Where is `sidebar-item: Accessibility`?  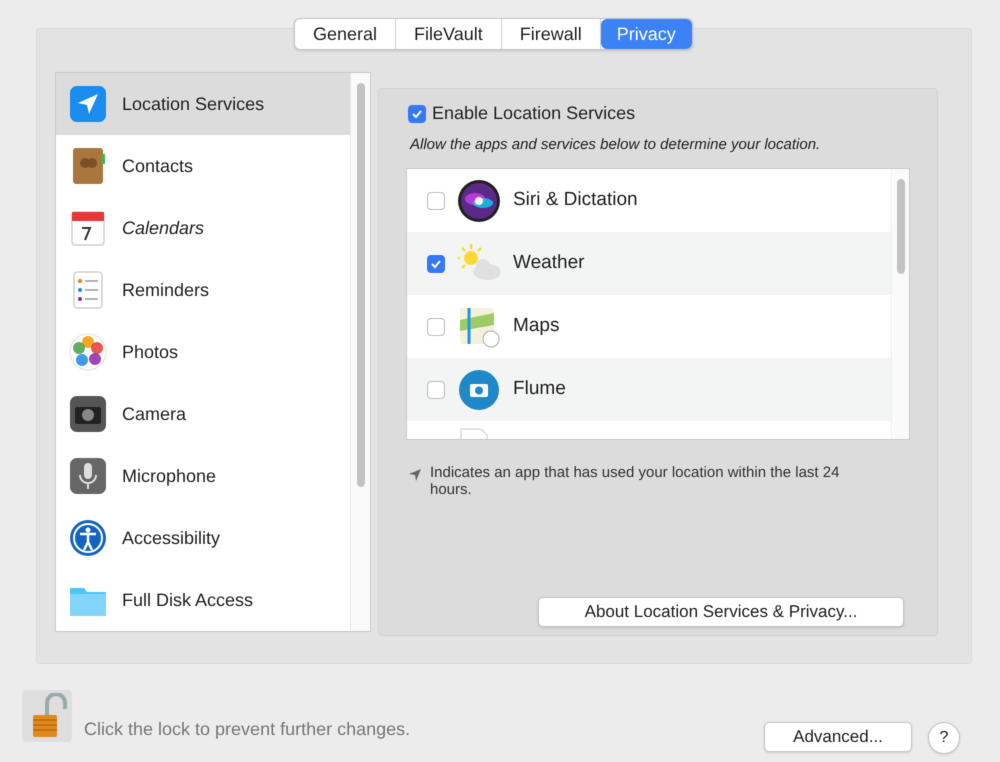
sidebar-item: Accessibility is located at coordinates (203, 538).